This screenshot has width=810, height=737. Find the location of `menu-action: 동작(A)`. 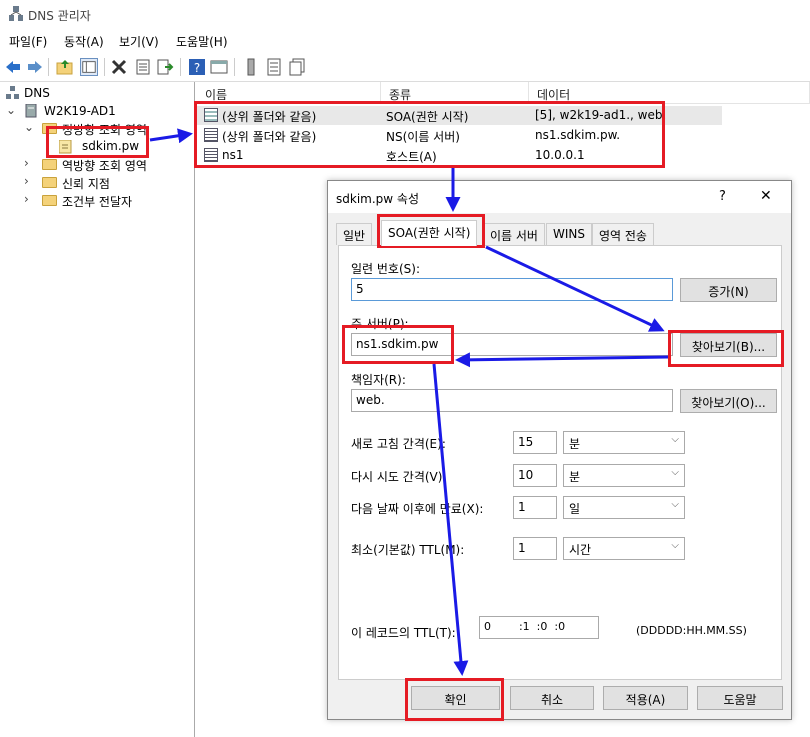

menu-action: 동작(A) is located at coordinates (84, 41).